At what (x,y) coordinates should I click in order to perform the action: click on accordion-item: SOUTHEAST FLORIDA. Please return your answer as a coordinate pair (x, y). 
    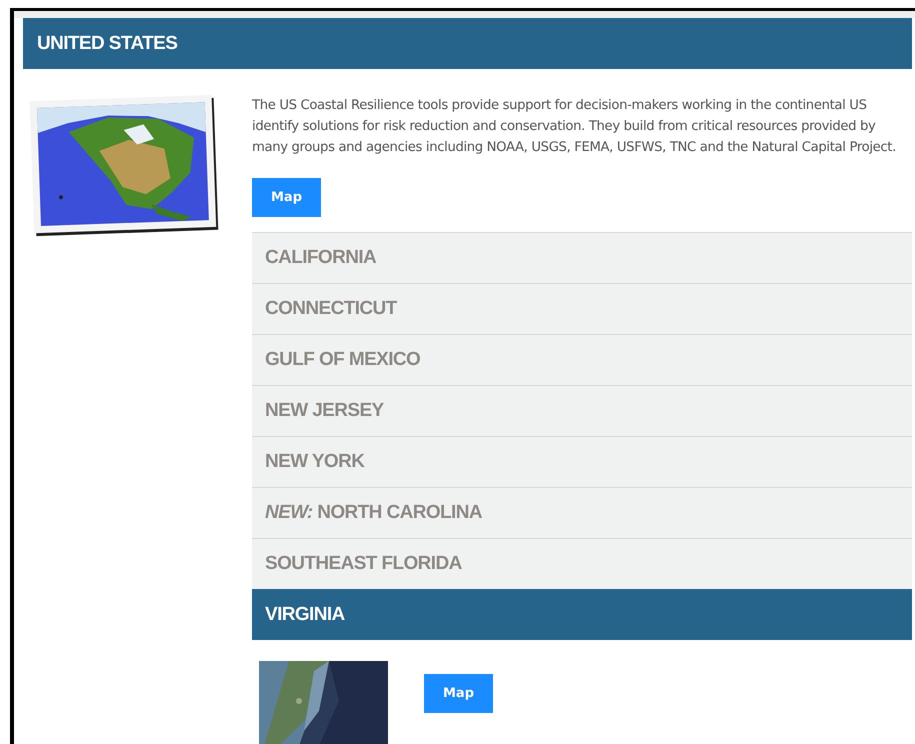
    Looking at the image, I should click on (582, 563).